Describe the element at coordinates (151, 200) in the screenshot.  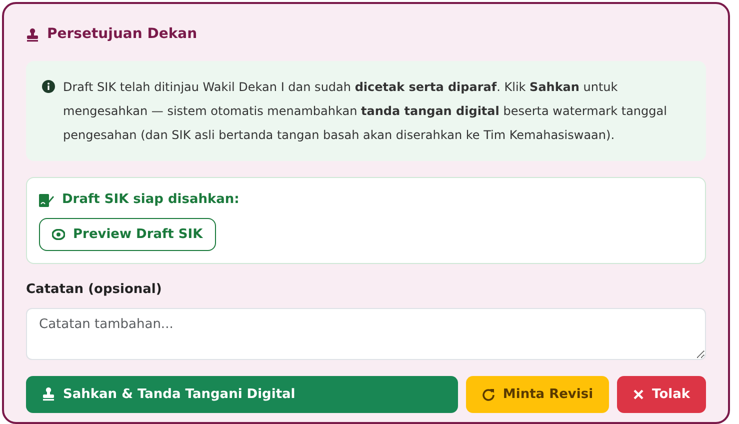
I see `draft-heading: Draft SIK siap disahkan:` at that location.